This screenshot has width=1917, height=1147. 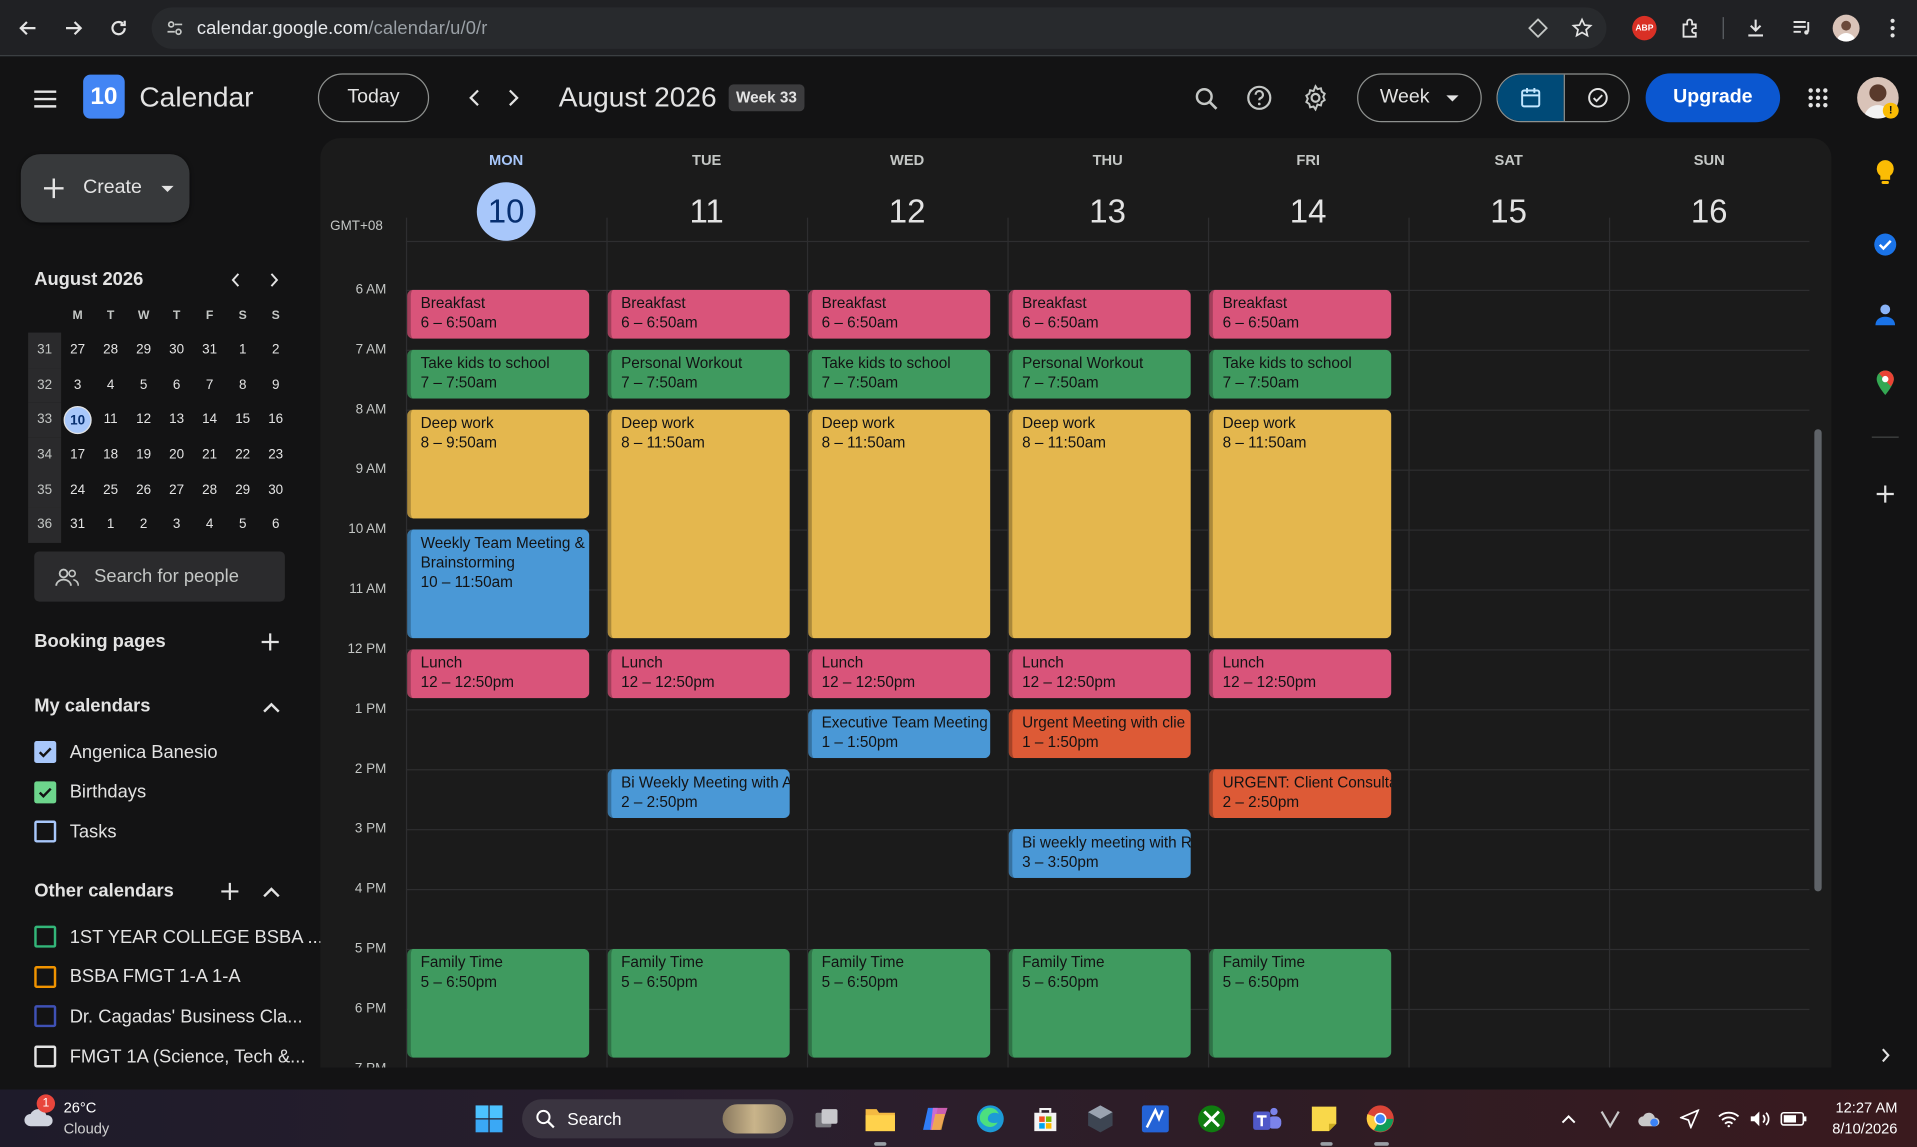 I want to click on site-info-icon, so click(x=175, y=28).